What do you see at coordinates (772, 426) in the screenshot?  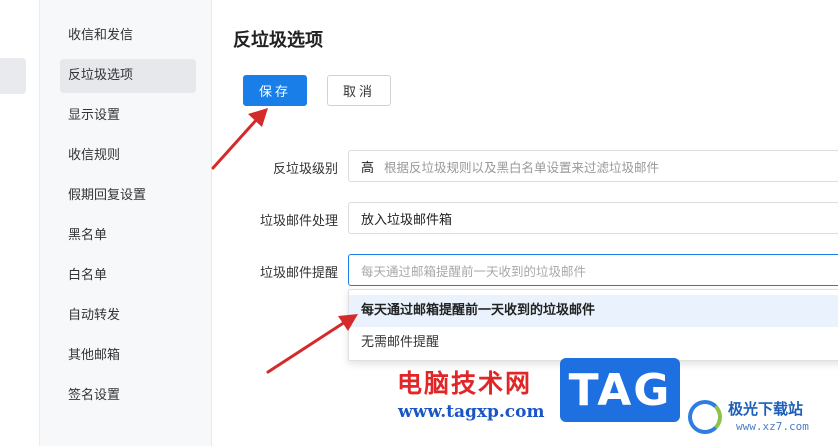 I see `xz-logo-url: www.xz7.com` at bounding box center [772, 426].